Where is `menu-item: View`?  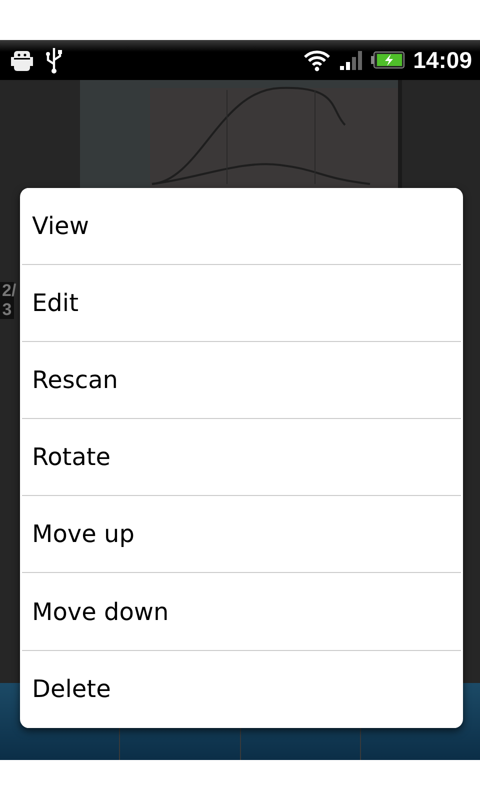 menu-item: View is located at coordinates (241, 227).